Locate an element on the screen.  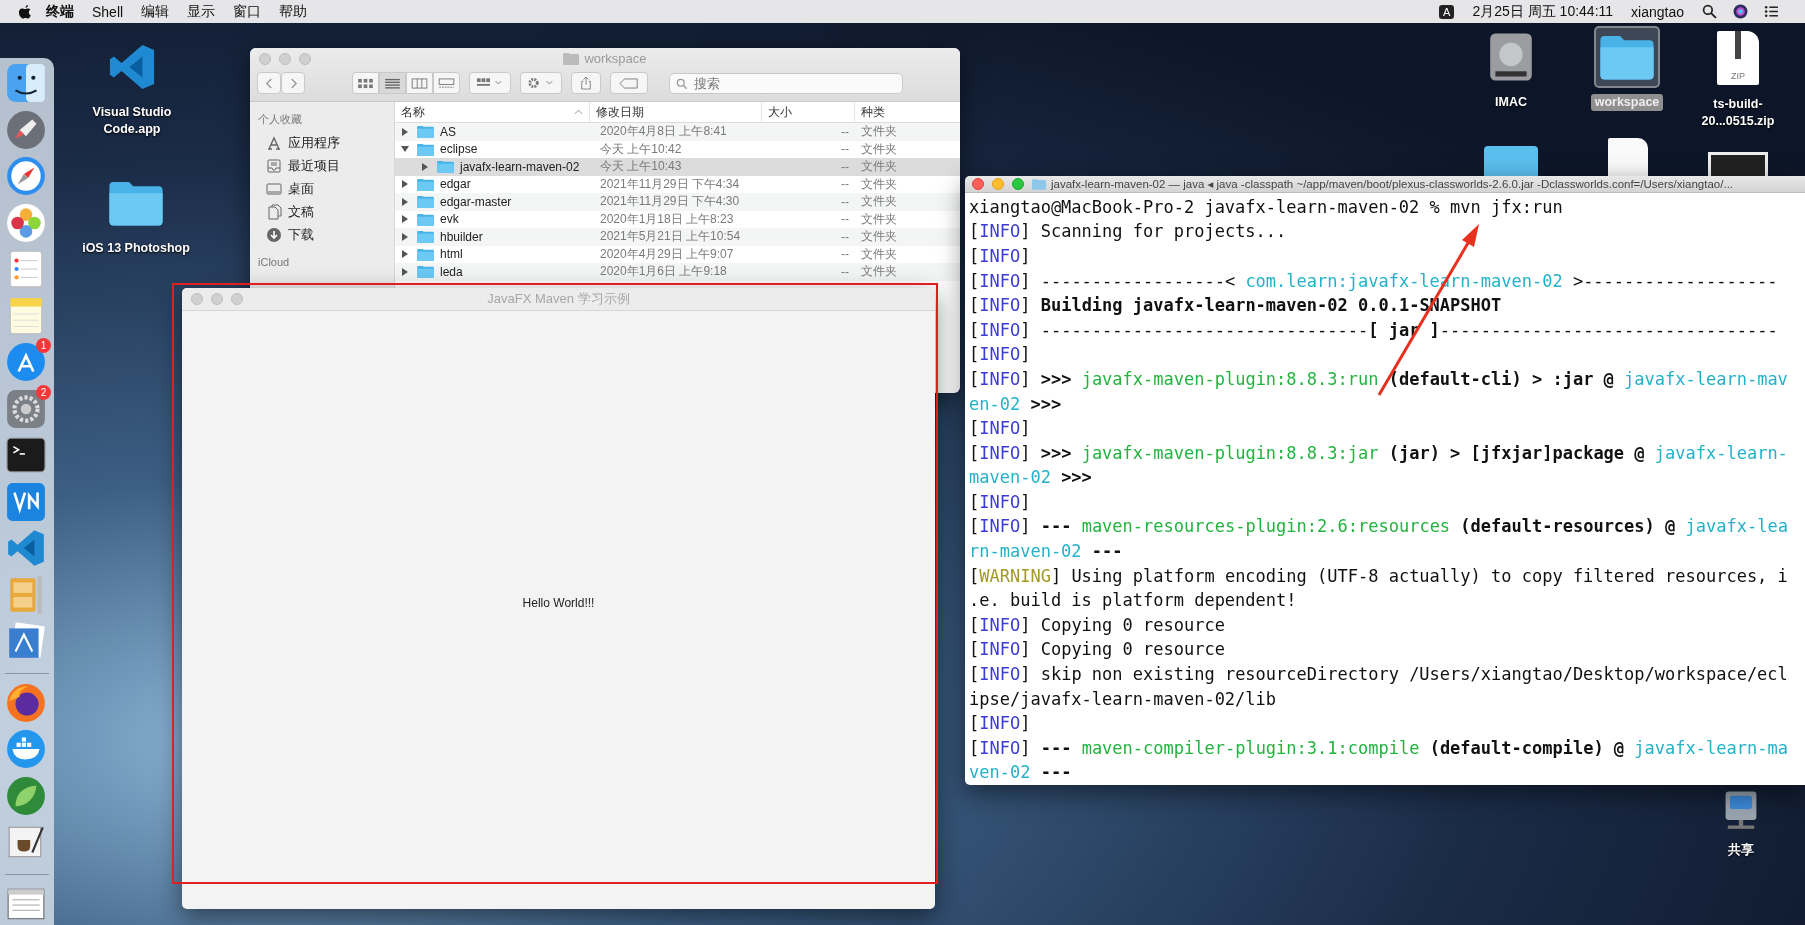
desktop-icon-label: Visual Studio Code.app is located at coordinates (132, 121).